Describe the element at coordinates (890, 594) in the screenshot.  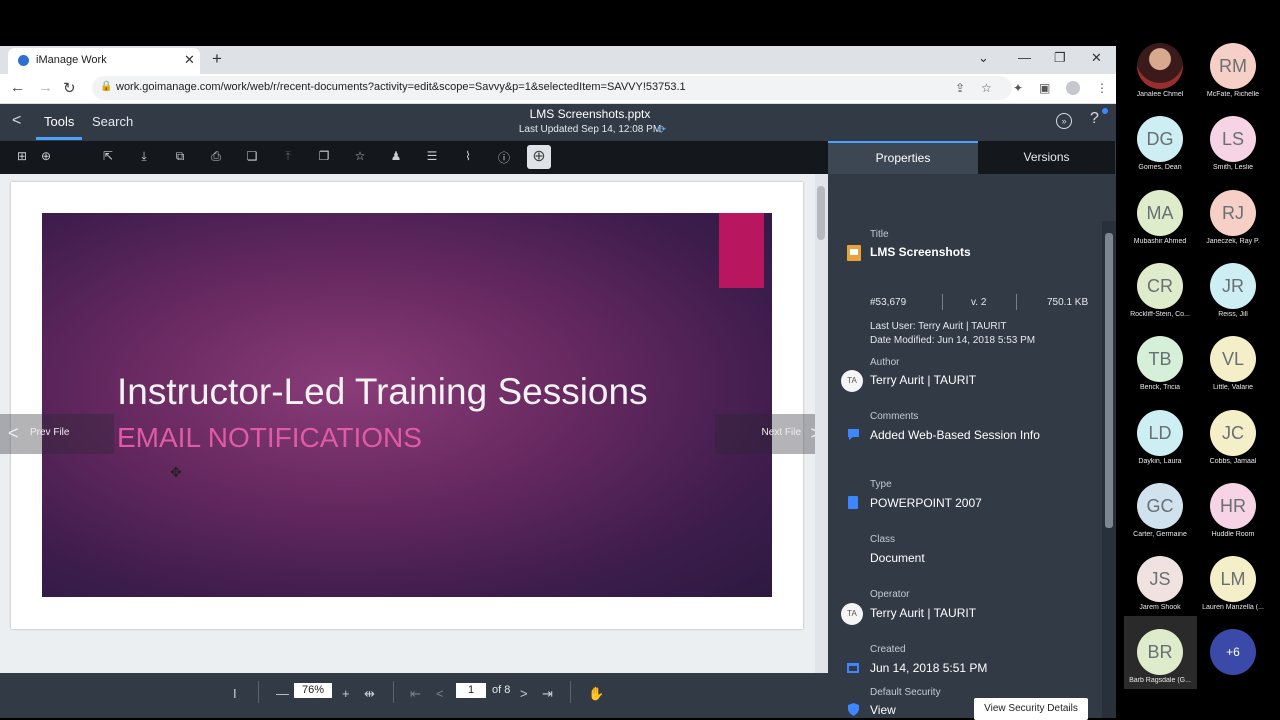
I see `operator-label: Operator` at that location.